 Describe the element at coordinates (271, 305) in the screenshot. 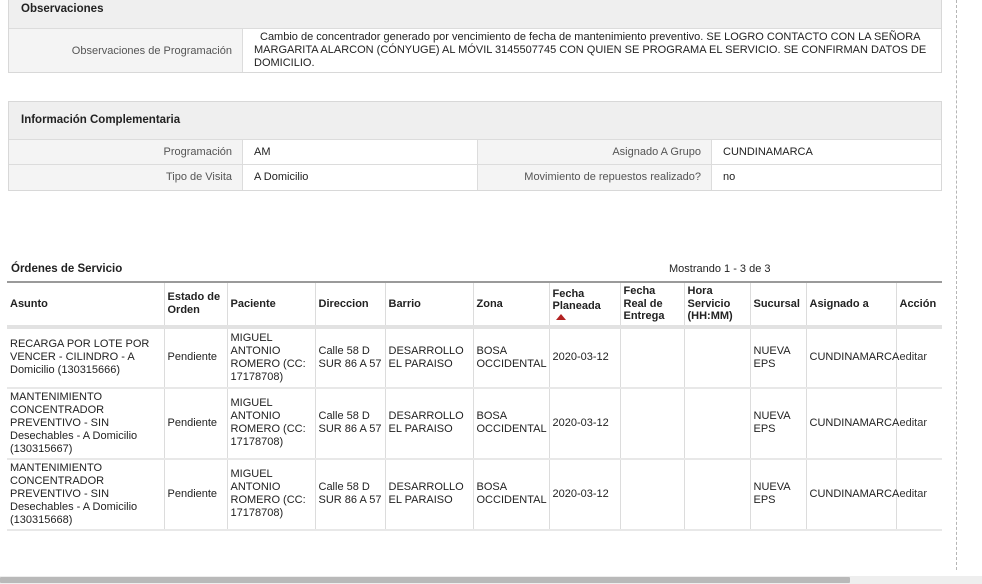

I see `col-header-paciente: Paciente` at that location.